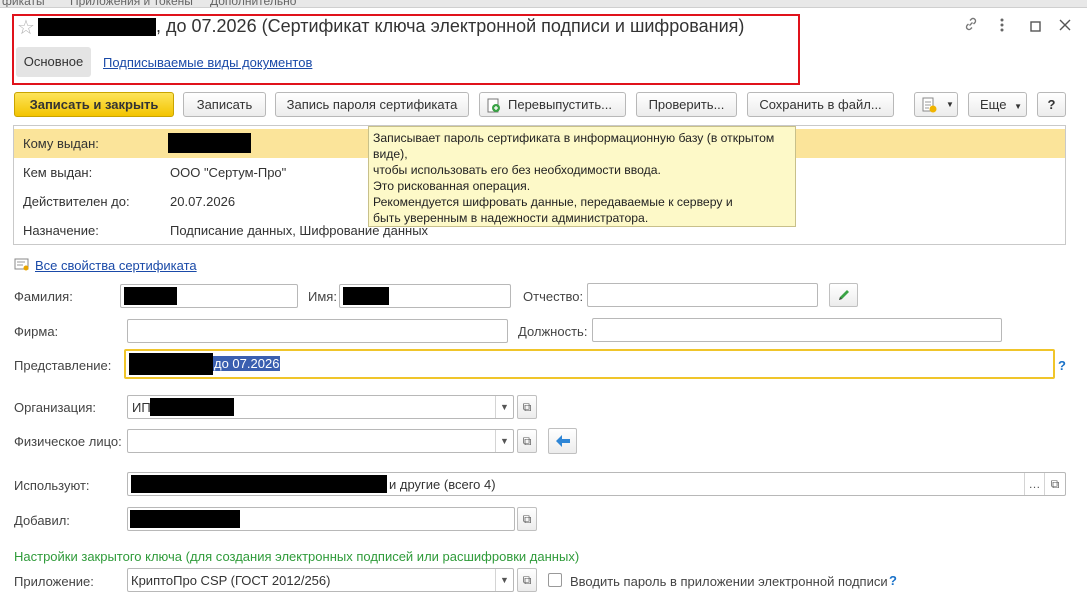  I want to click on added-by-label: Добавил:, so click(42, 520).